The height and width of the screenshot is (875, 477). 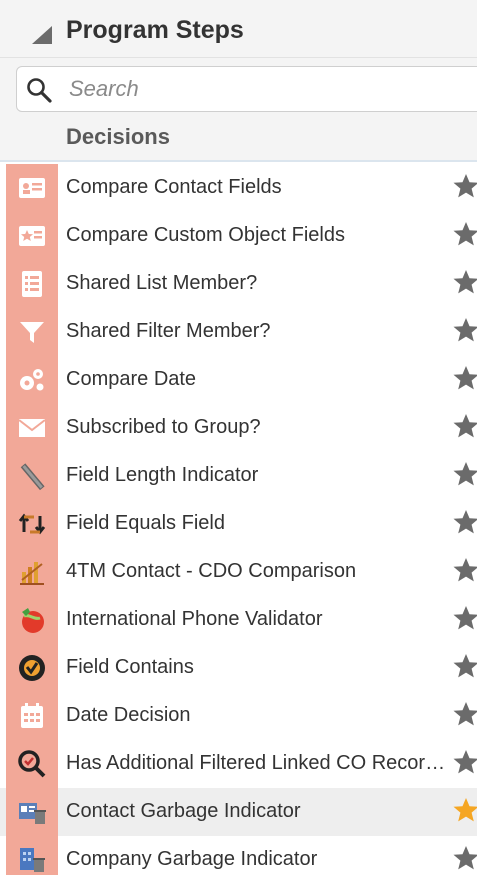 I want to click on step-label: Contact Garbage Indicator, so click(x=183, y=811).